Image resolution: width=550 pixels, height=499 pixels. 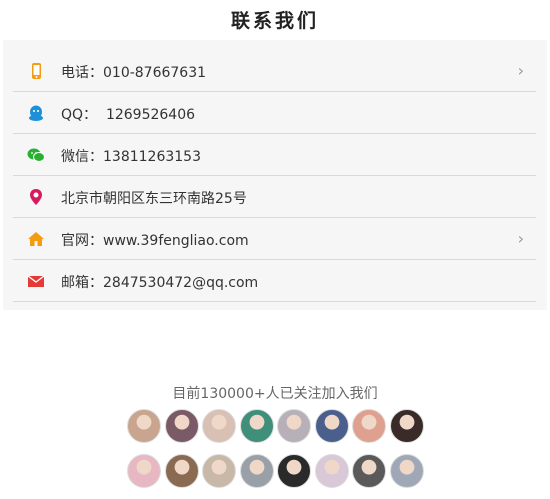 I want to click on contact-phone-text: 电话：010-87667631, so click(x=134, y=73).